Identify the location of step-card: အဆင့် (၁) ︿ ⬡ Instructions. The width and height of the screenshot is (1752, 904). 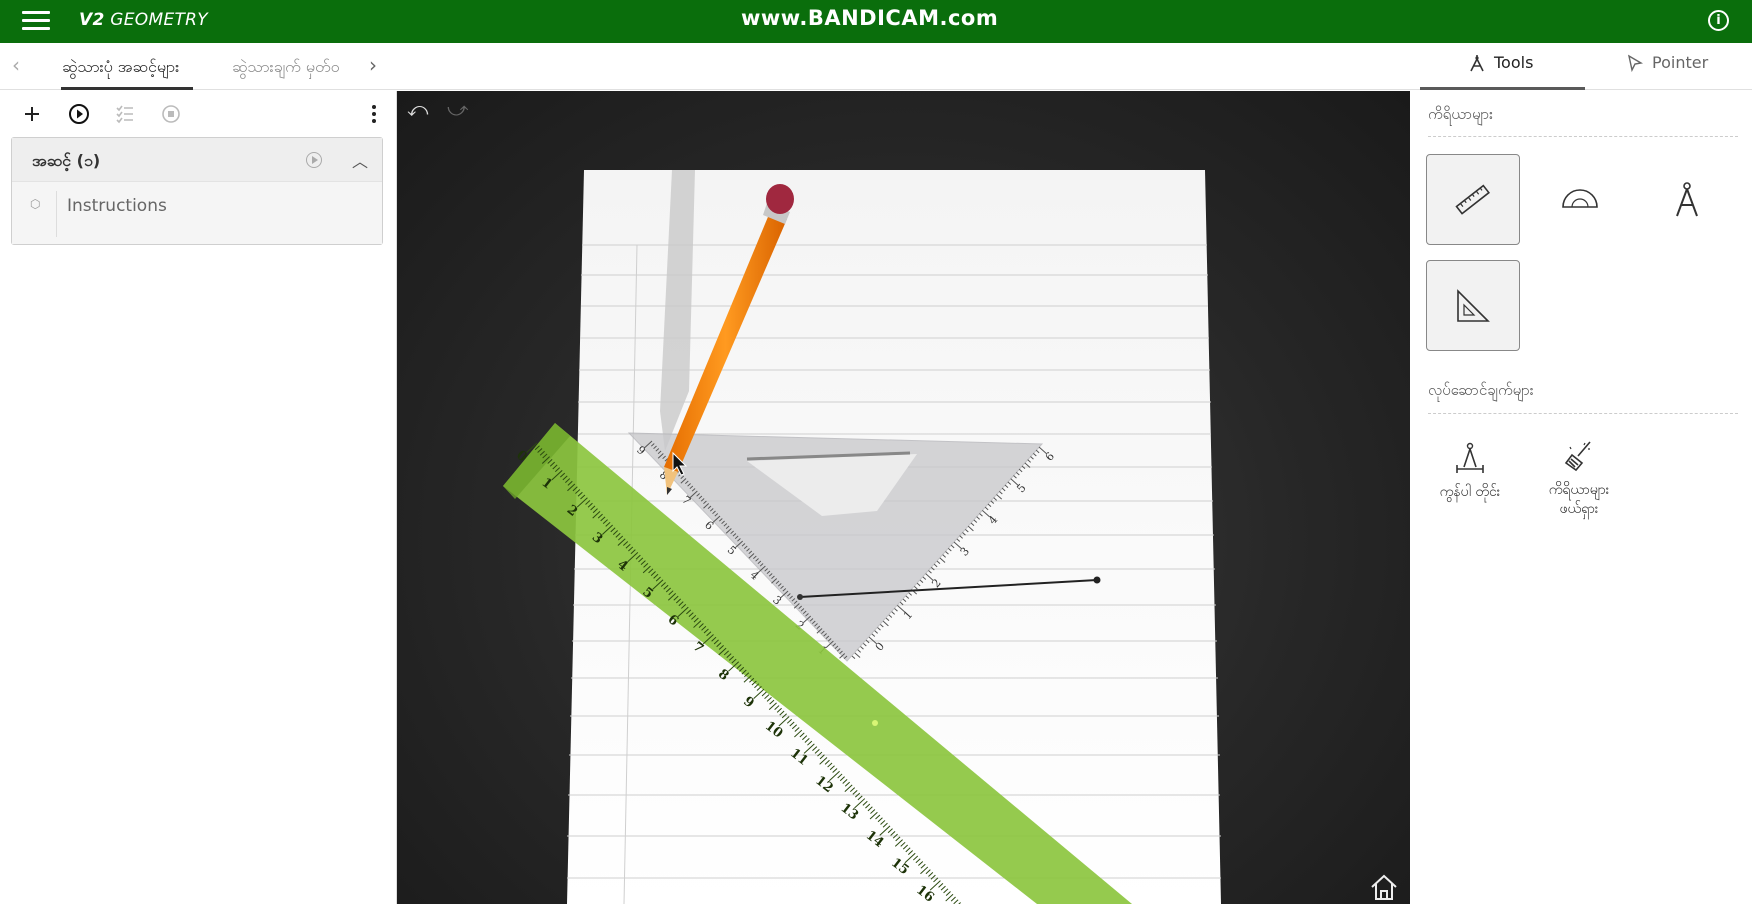
(197, 191).